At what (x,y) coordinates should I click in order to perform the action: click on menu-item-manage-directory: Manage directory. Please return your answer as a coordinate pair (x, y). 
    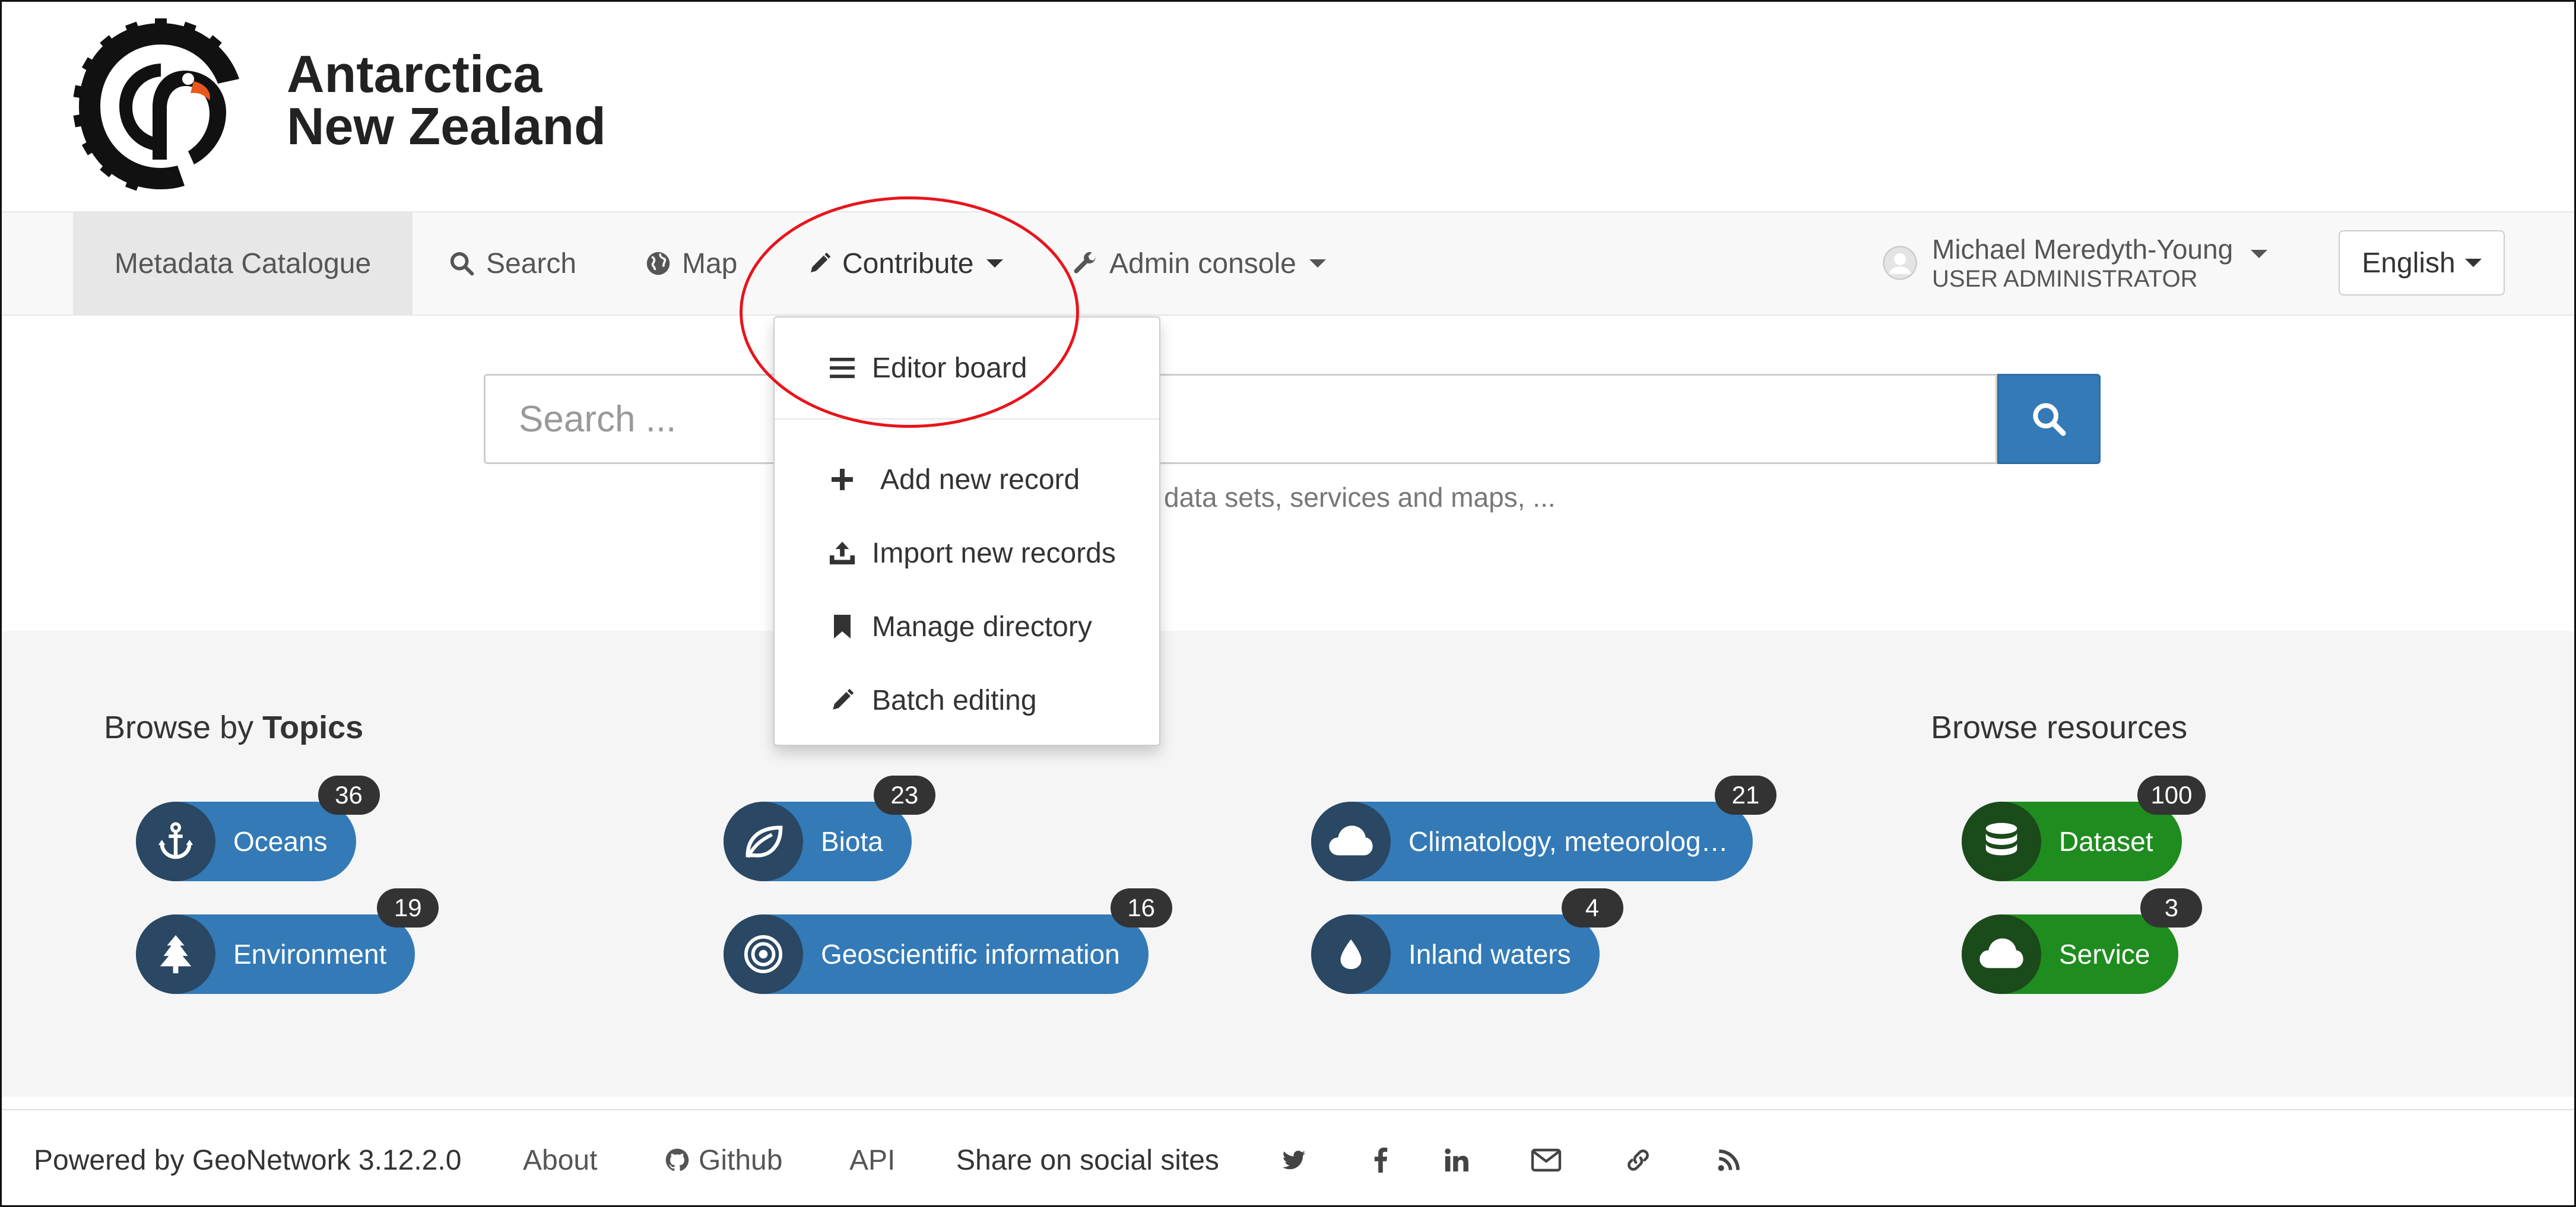
    Looking at the image, I should click on (967, 627).